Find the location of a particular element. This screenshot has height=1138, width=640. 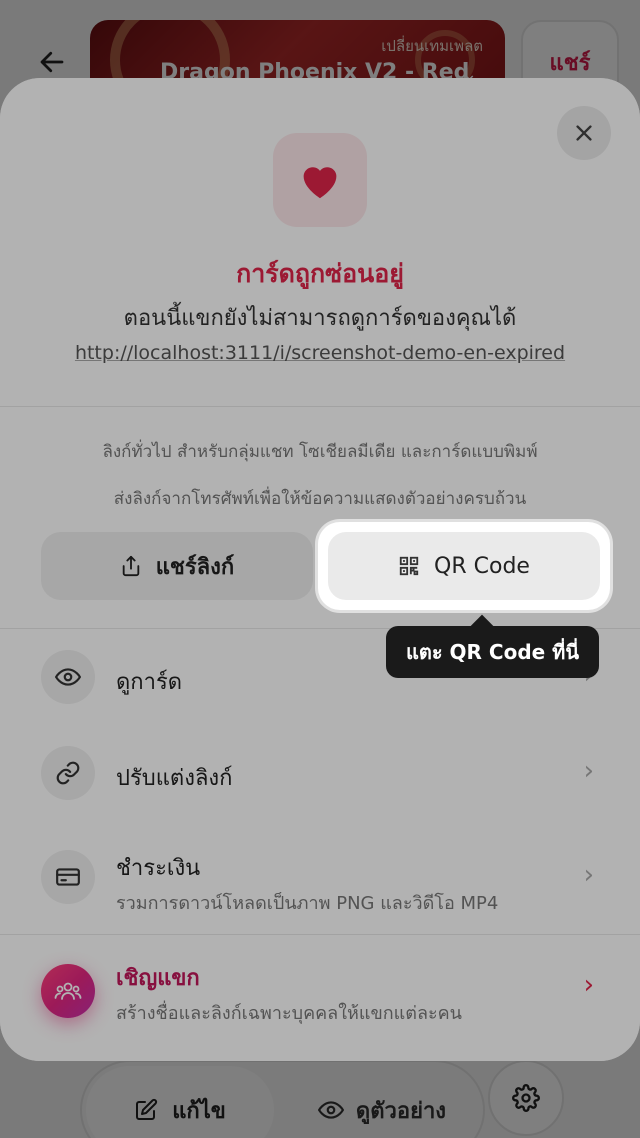

menu-item-title: ดูการ์ด is located at coordinates (149, 682).